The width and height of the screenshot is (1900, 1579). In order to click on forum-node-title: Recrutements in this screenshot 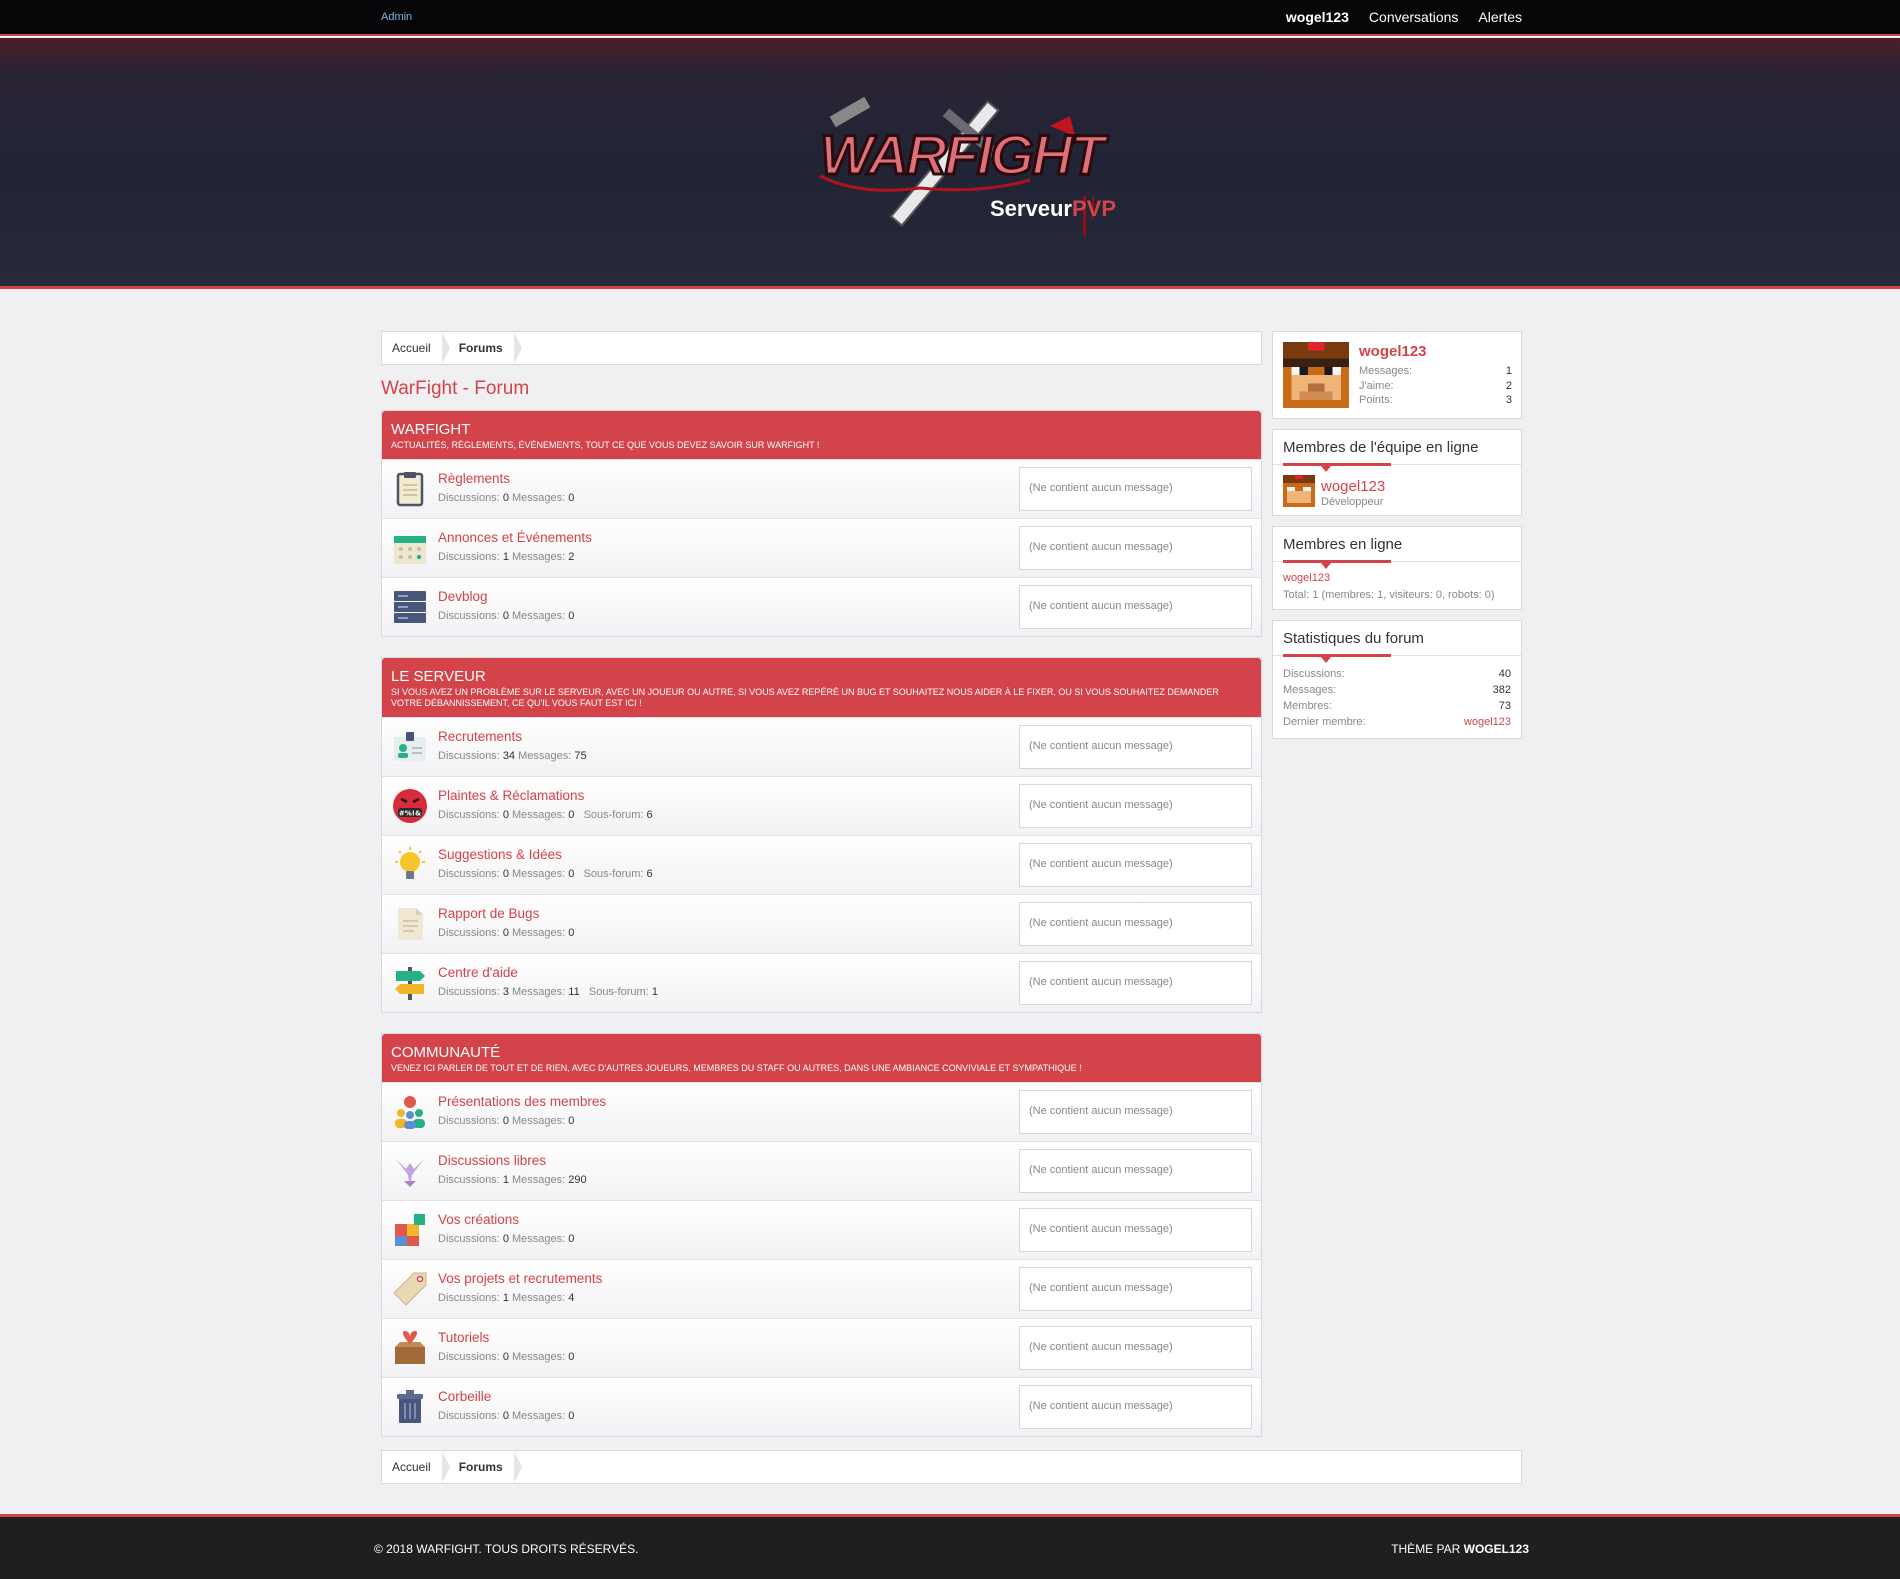, I will do `click(480, 736)`.